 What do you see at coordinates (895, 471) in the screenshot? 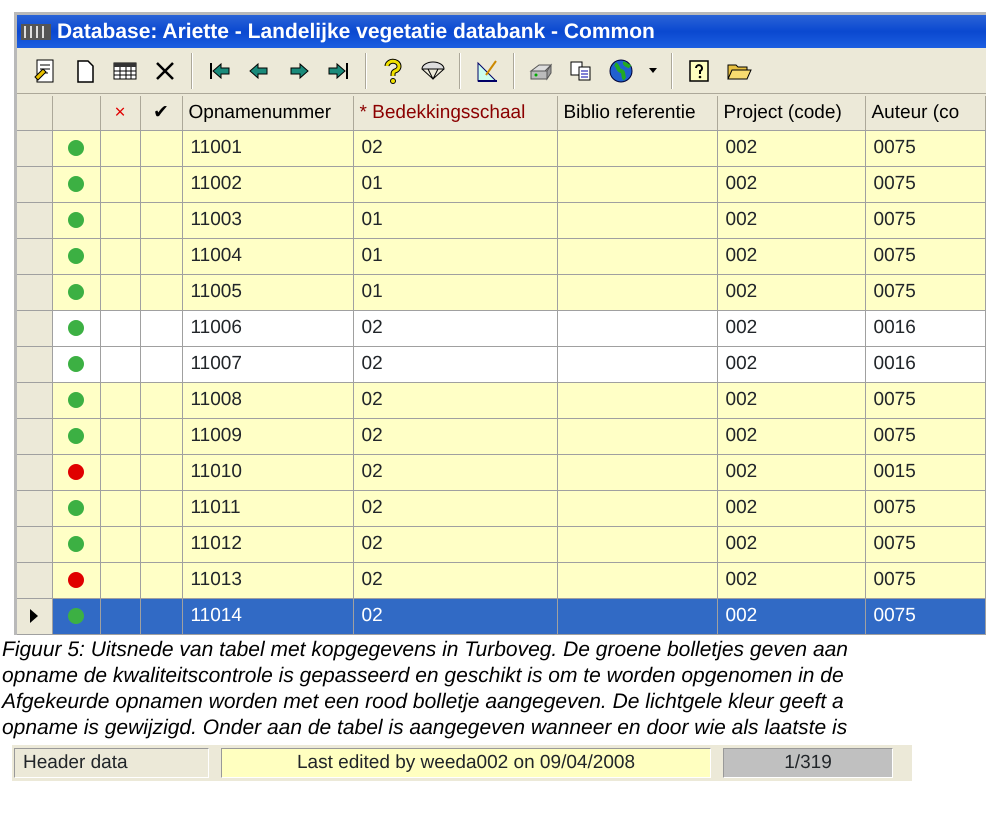
I see `table-cell: 0015` at bounding box center [895, 471].